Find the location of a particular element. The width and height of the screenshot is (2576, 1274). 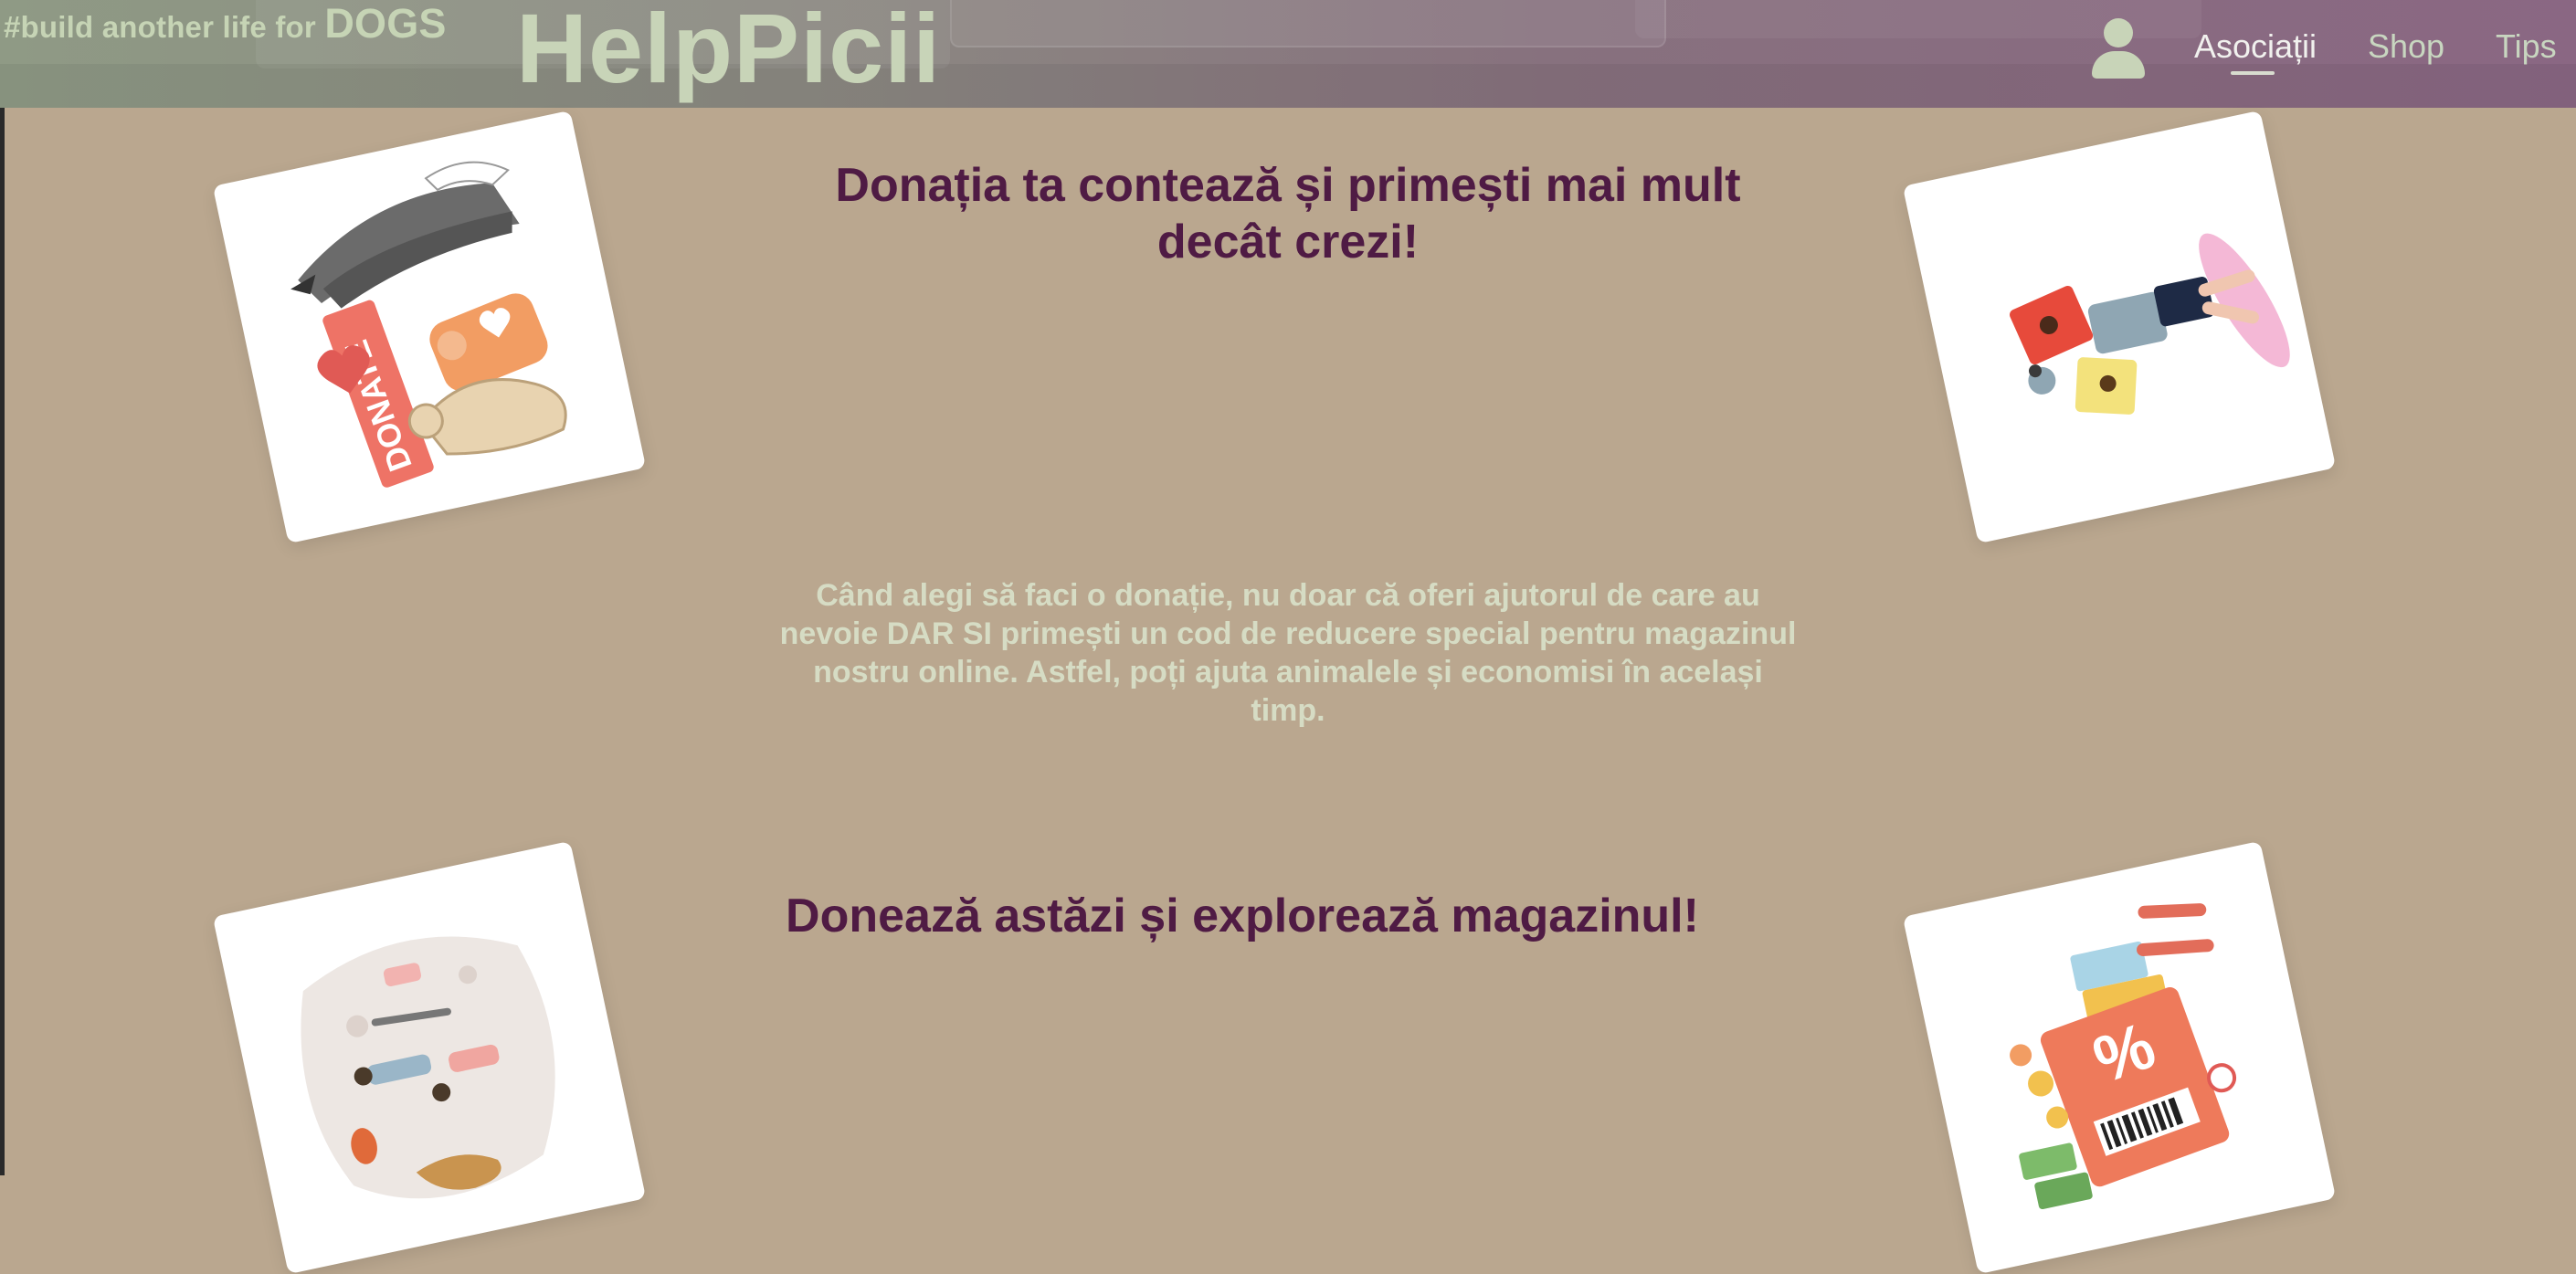

section-heading-explore: Donează astăzi și explorează magazinul! is located at coordinates (1242, 916).